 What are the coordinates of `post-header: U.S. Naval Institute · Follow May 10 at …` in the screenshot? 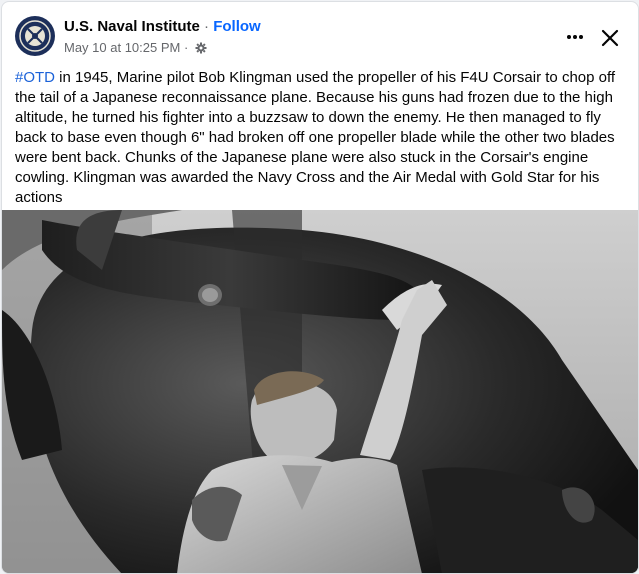 It's located at (320, 33).